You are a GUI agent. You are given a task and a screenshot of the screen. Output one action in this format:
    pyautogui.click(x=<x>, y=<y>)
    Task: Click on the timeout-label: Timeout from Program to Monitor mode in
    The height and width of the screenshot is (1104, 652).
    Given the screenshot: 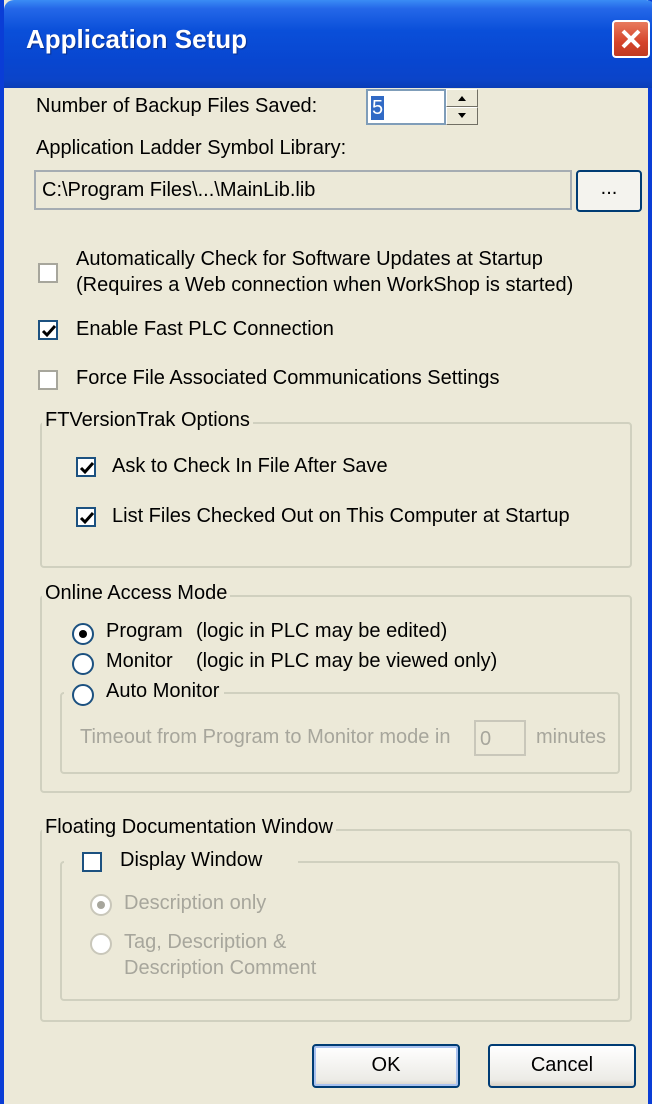 What is the action you would take?
    pyautogui.click(x=265, y=737)
    